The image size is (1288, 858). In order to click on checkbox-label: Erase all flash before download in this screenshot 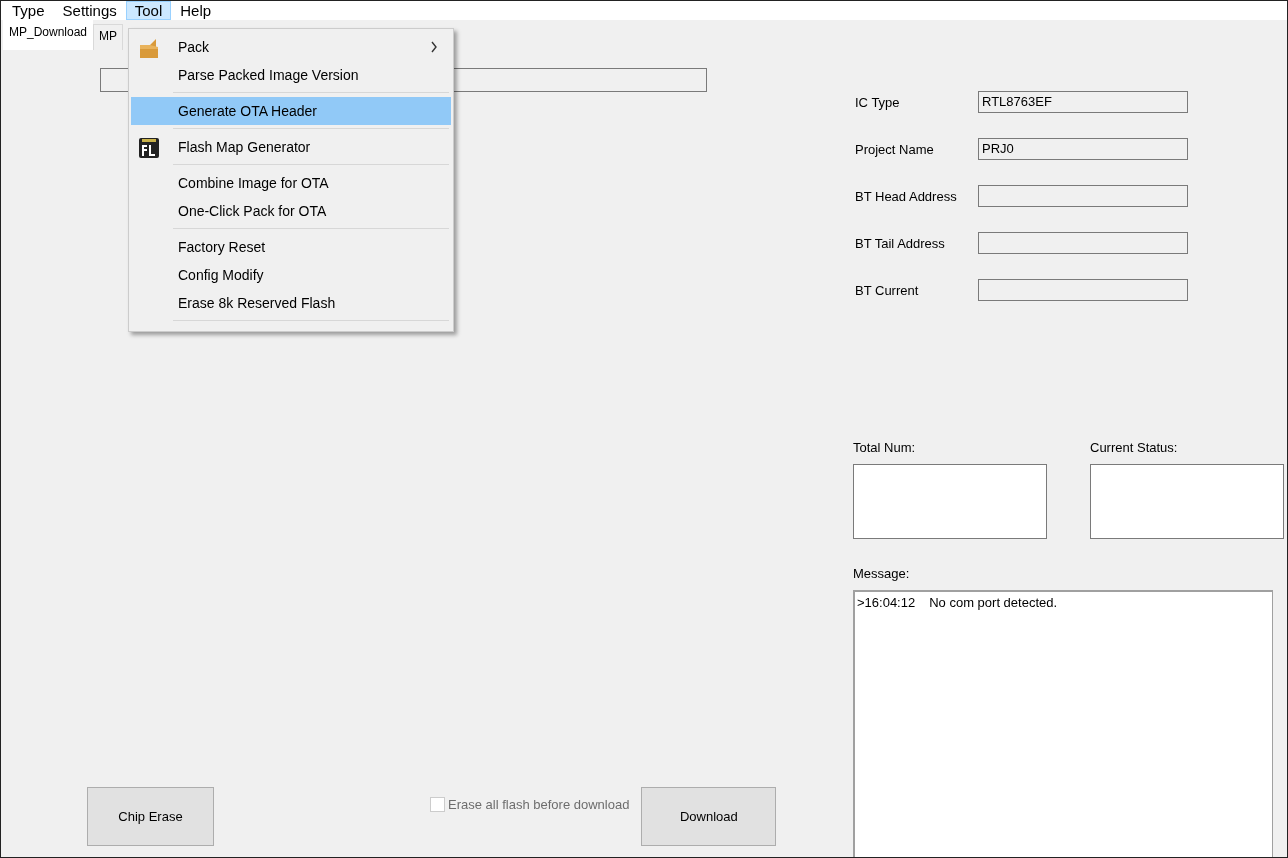, I will do `click(539, 804)`.